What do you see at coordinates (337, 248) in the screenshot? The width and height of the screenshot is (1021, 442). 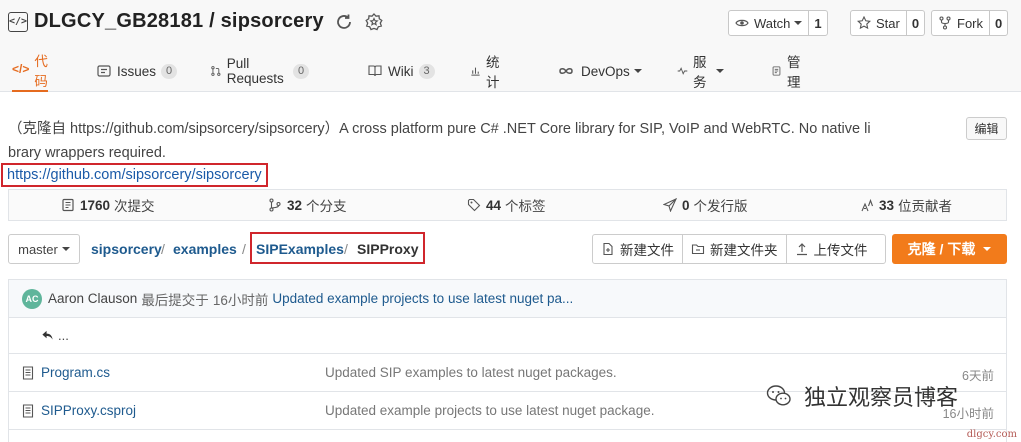 I see `highlight-box` at bounding box center [337, 248].